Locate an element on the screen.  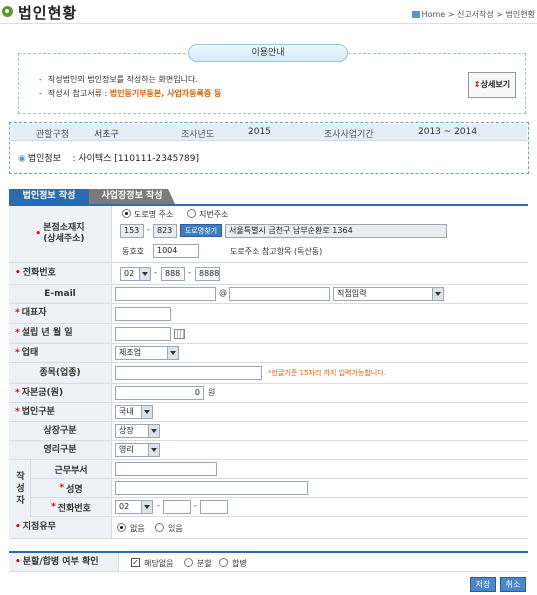
dong-field: 1004 is located at coordinates (176, 251).